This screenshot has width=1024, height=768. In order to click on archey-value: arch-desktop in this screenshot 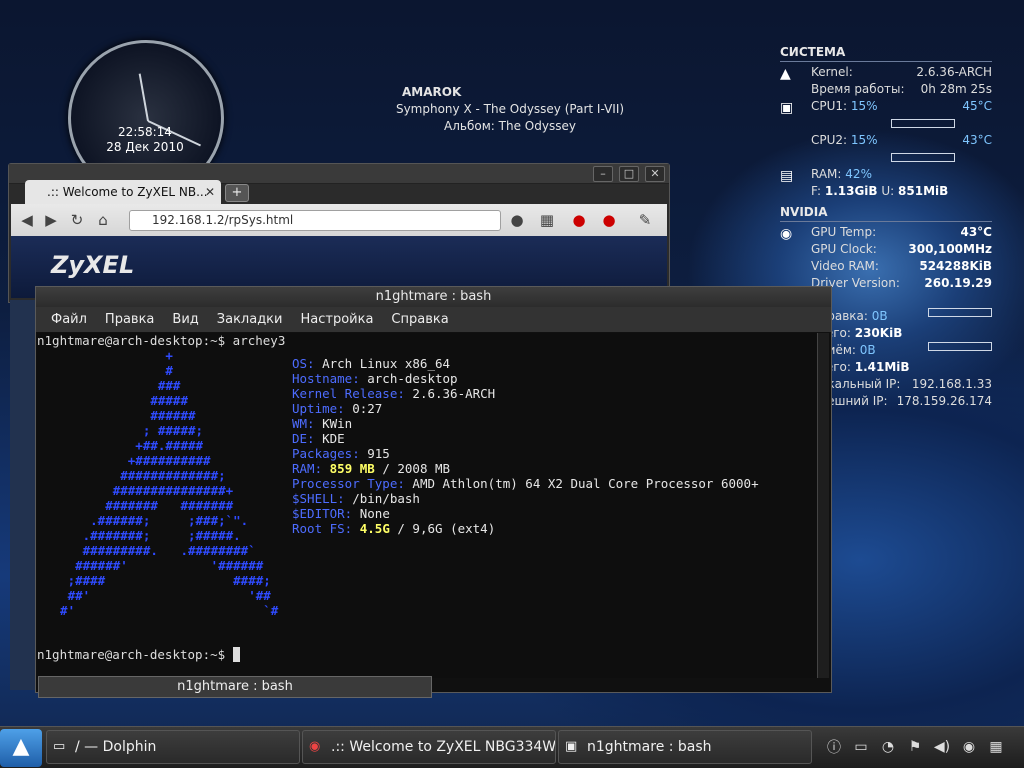, I will do `click(408, 378)`.